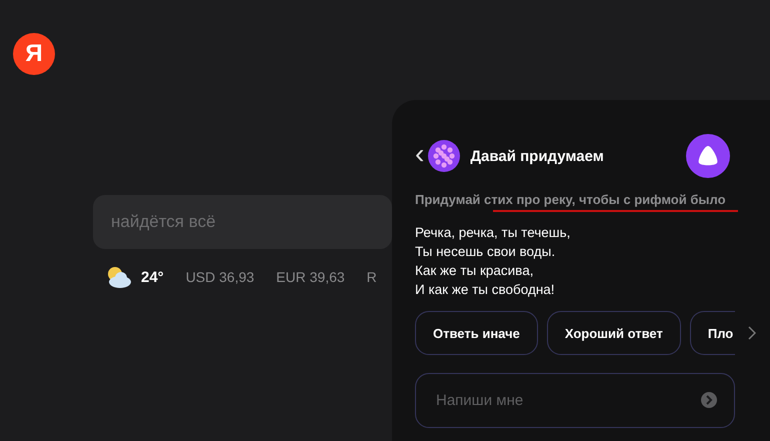 This screenshot has width=770, height=441. I want to click on currency-rate: USD 36,93, so click(220, 277).